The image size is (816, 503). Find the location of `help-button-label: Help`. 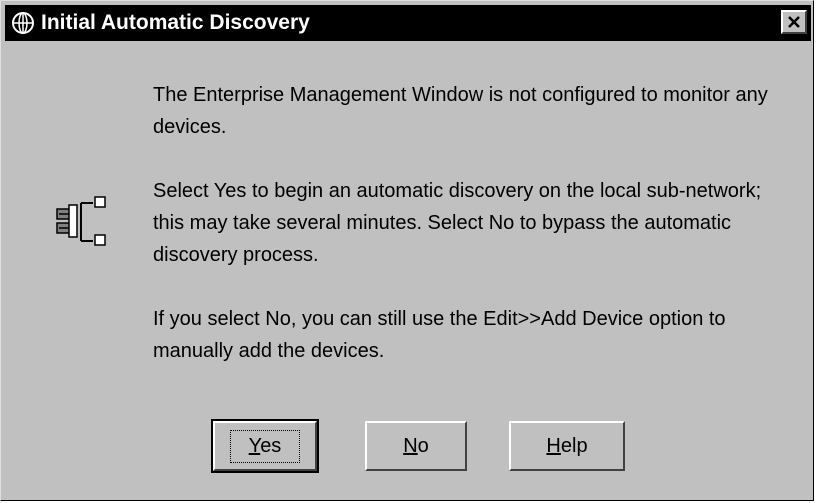

help-button-label: Help is located at coordinates (567, 445).